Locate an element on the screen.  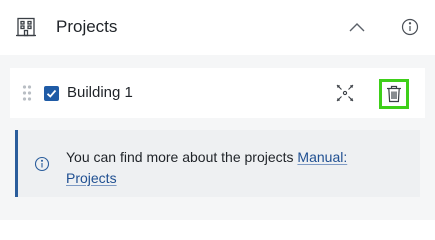
note-message: You can find more about the projects is located at coordinates (182, 157).